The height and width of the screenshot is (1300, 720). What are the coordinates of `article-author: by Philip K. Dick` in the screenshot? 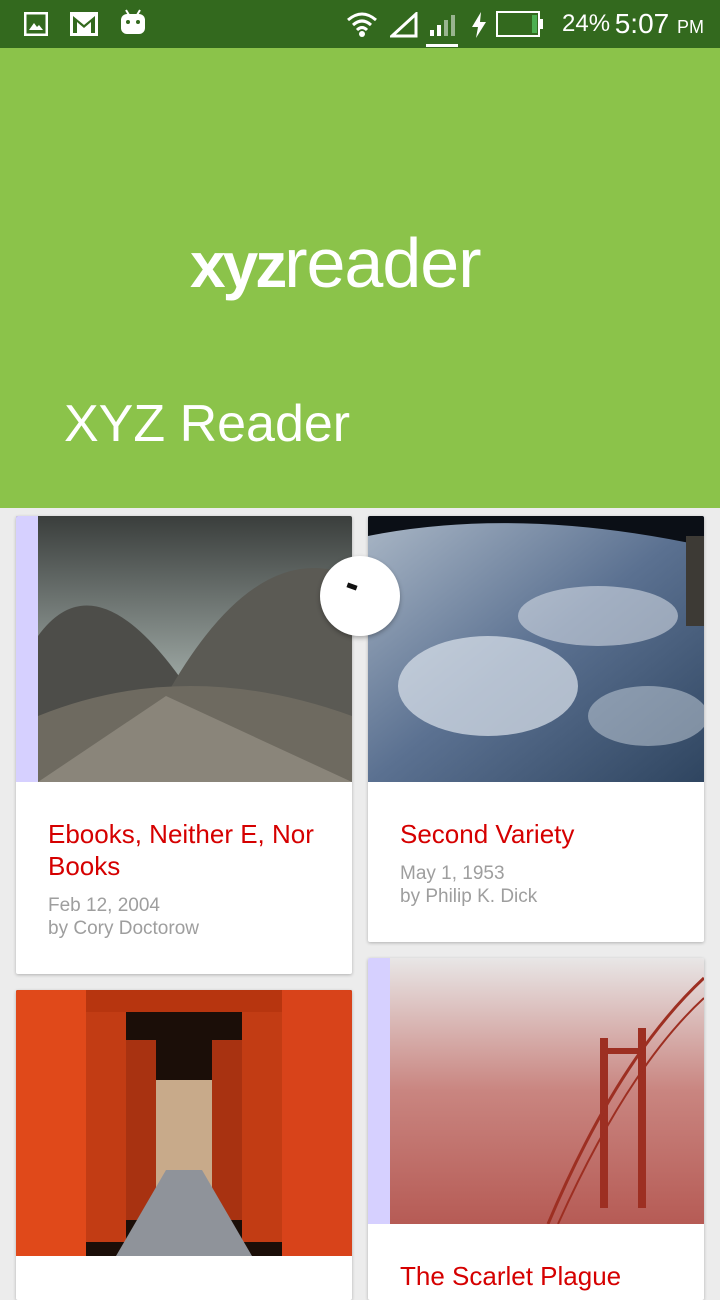 It's located at (469, 896).